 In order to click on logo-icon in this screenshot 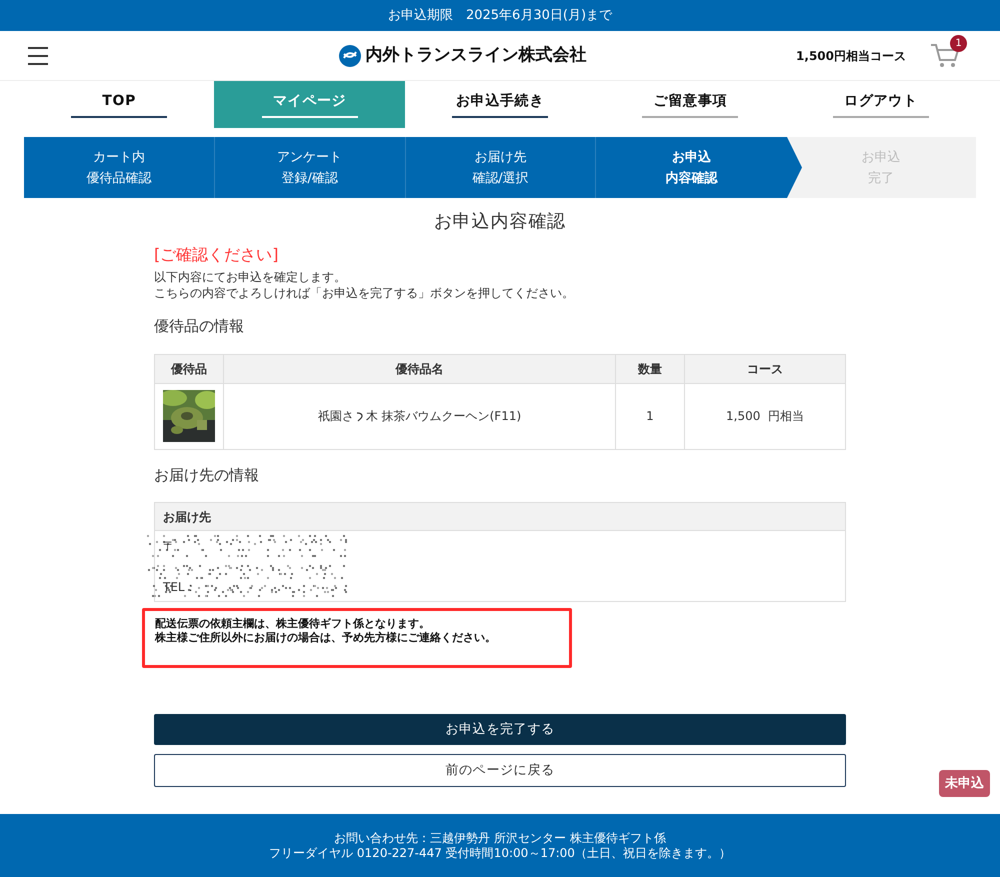, I will do `click(350, 56)`.